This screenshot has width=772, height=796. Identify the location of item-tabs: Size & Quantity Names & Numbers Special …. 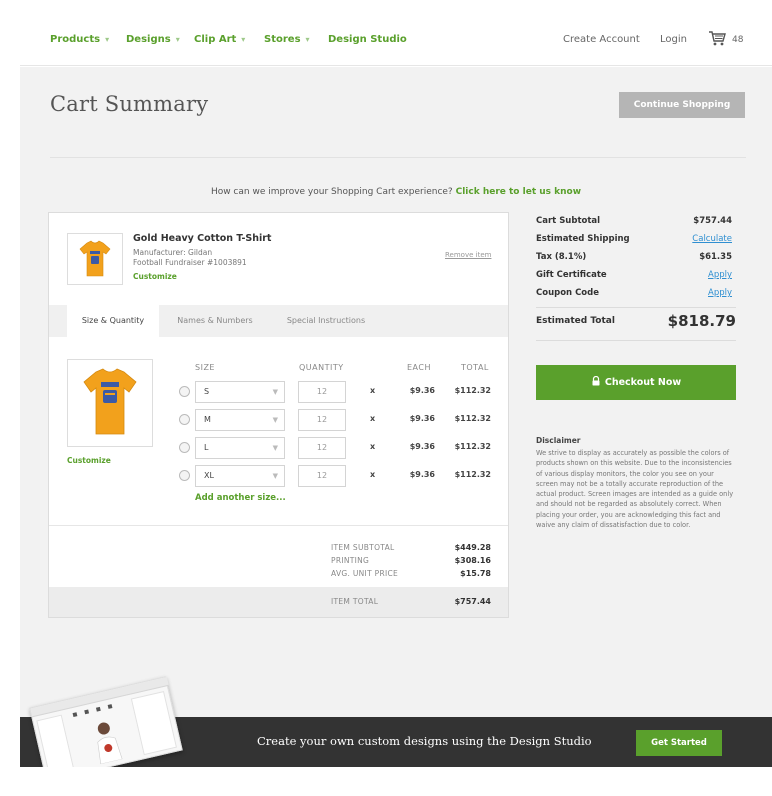
(278, 321).